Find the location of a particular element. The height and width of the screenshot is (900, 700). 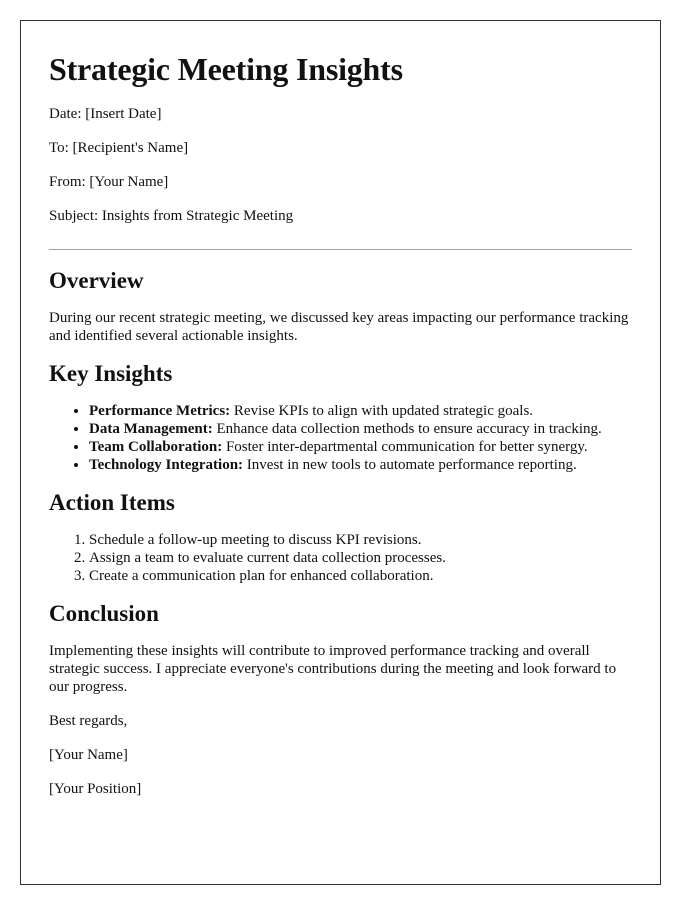

letter-title: Strategic Meeting Insights is located at coordinates (226, 69).